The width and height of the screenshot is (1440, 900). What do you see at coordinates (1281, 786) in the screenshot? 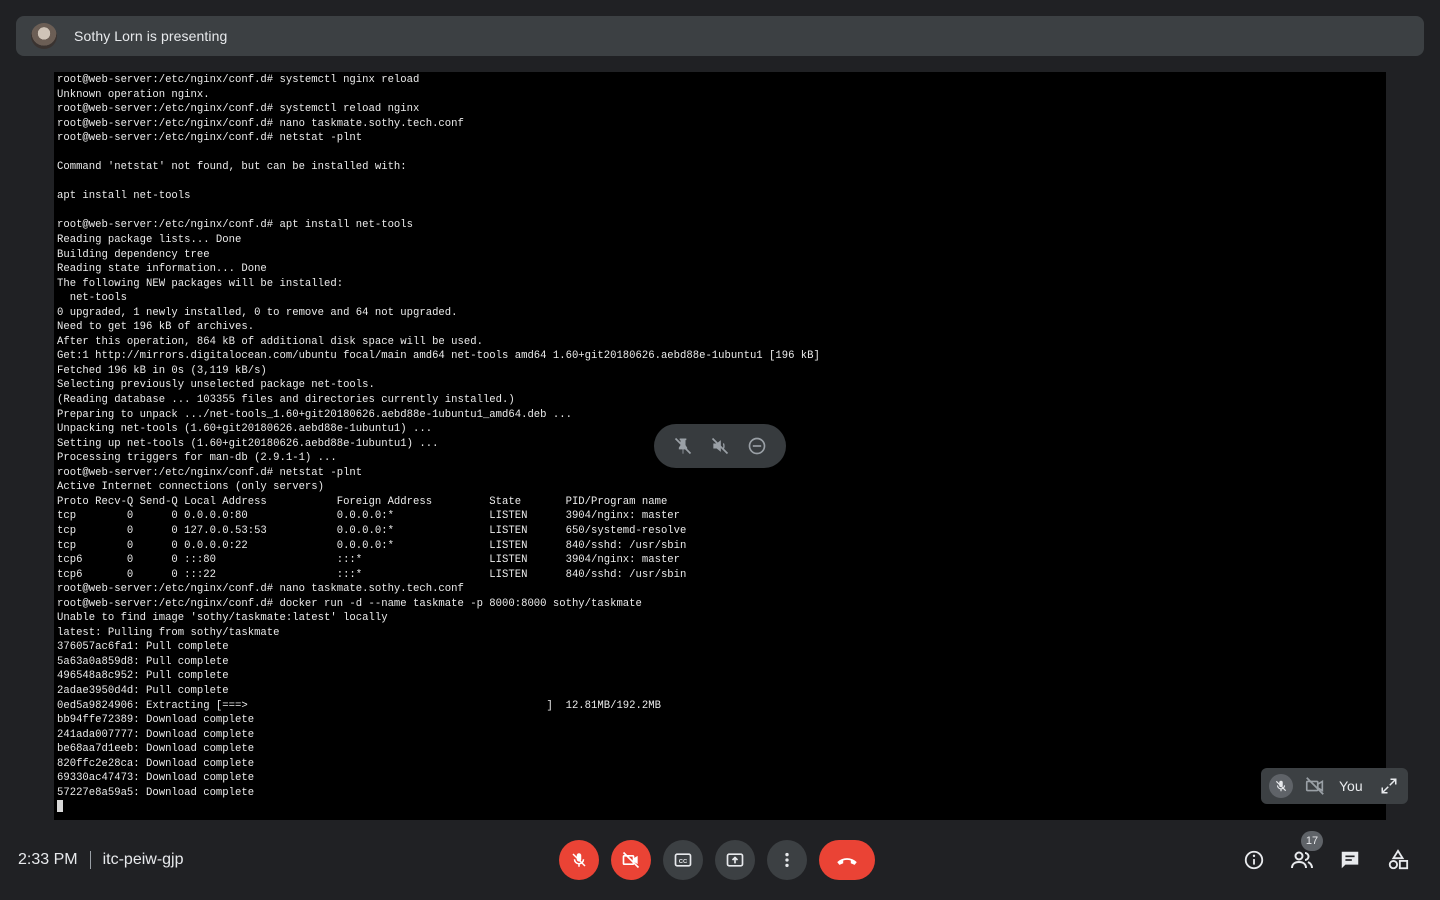
I see `mic-off-indicator-icon` at bounding box center [1281, 786].